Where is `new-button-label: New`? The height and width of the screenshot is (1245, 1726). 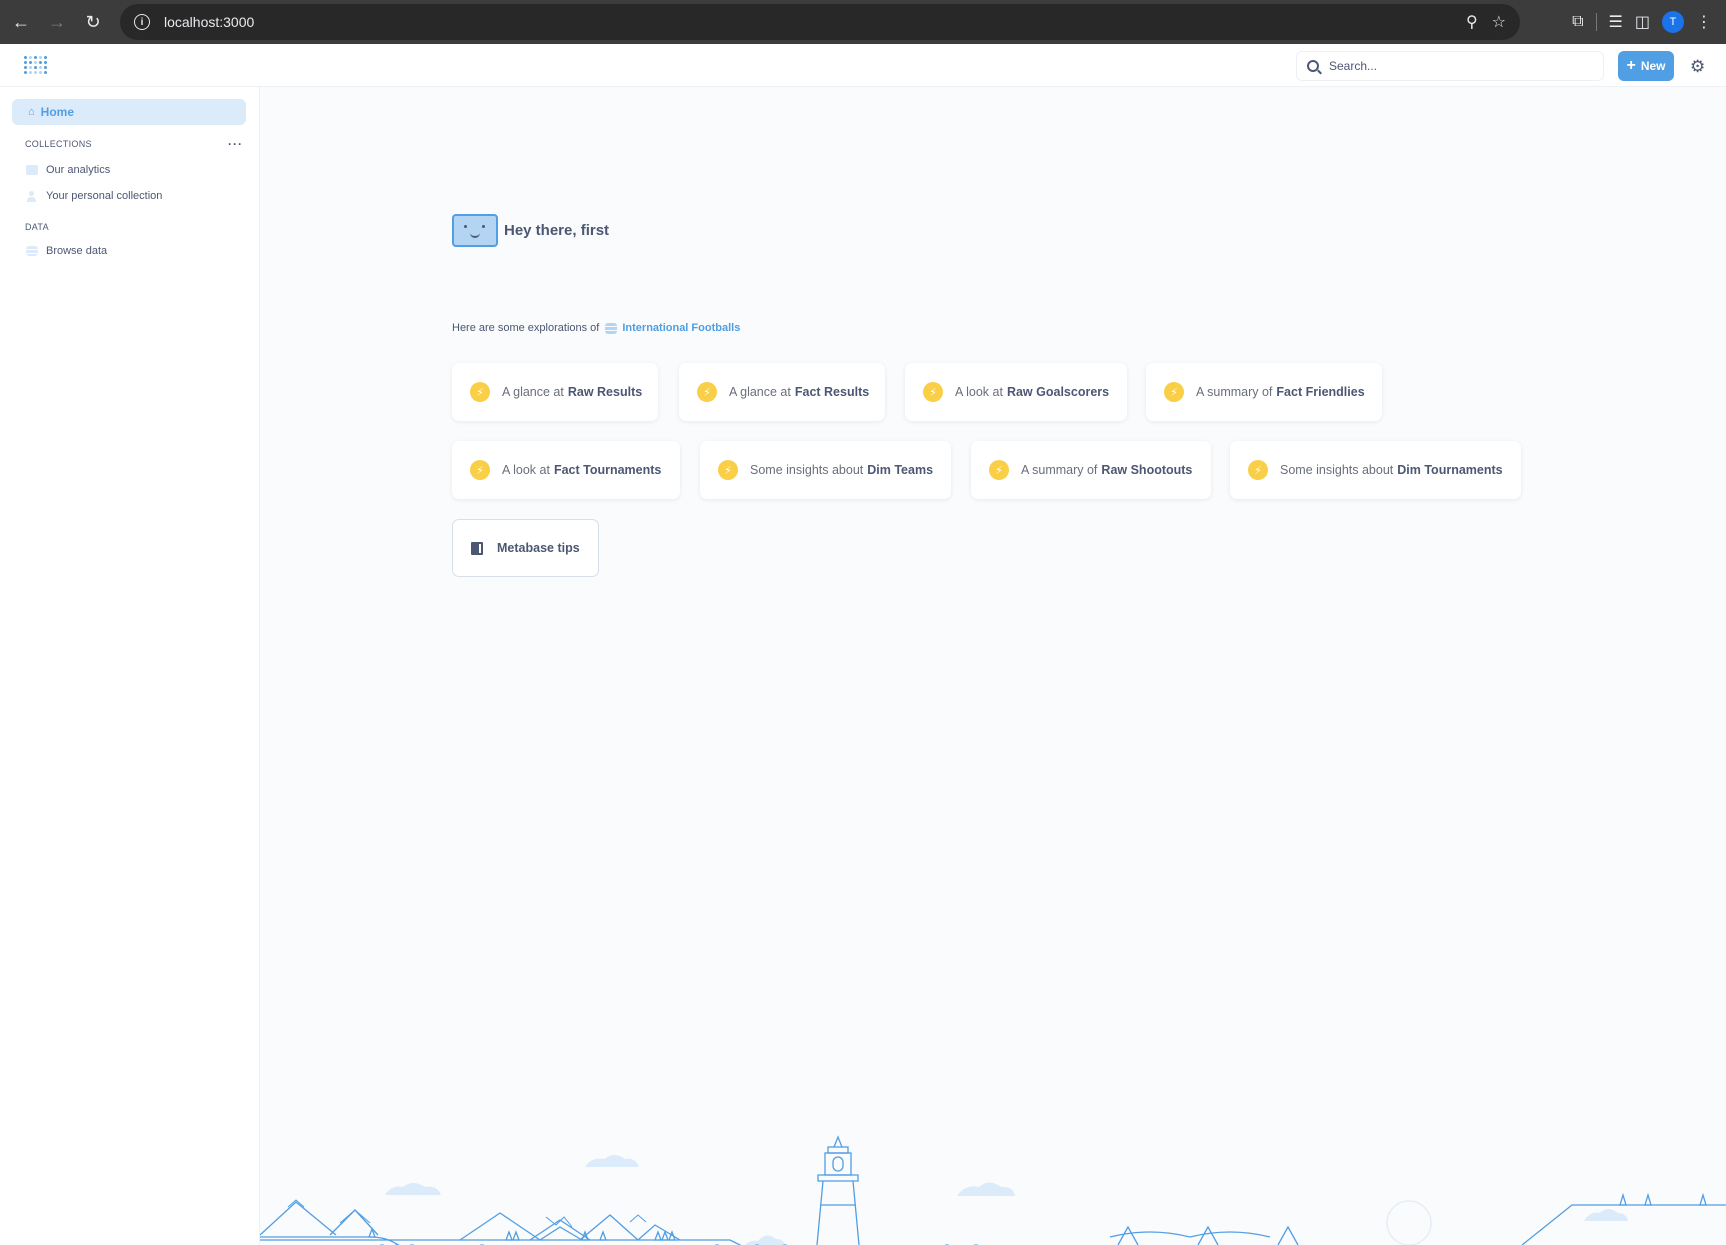 new-button-label: New is located at coordinates (1653, 66).